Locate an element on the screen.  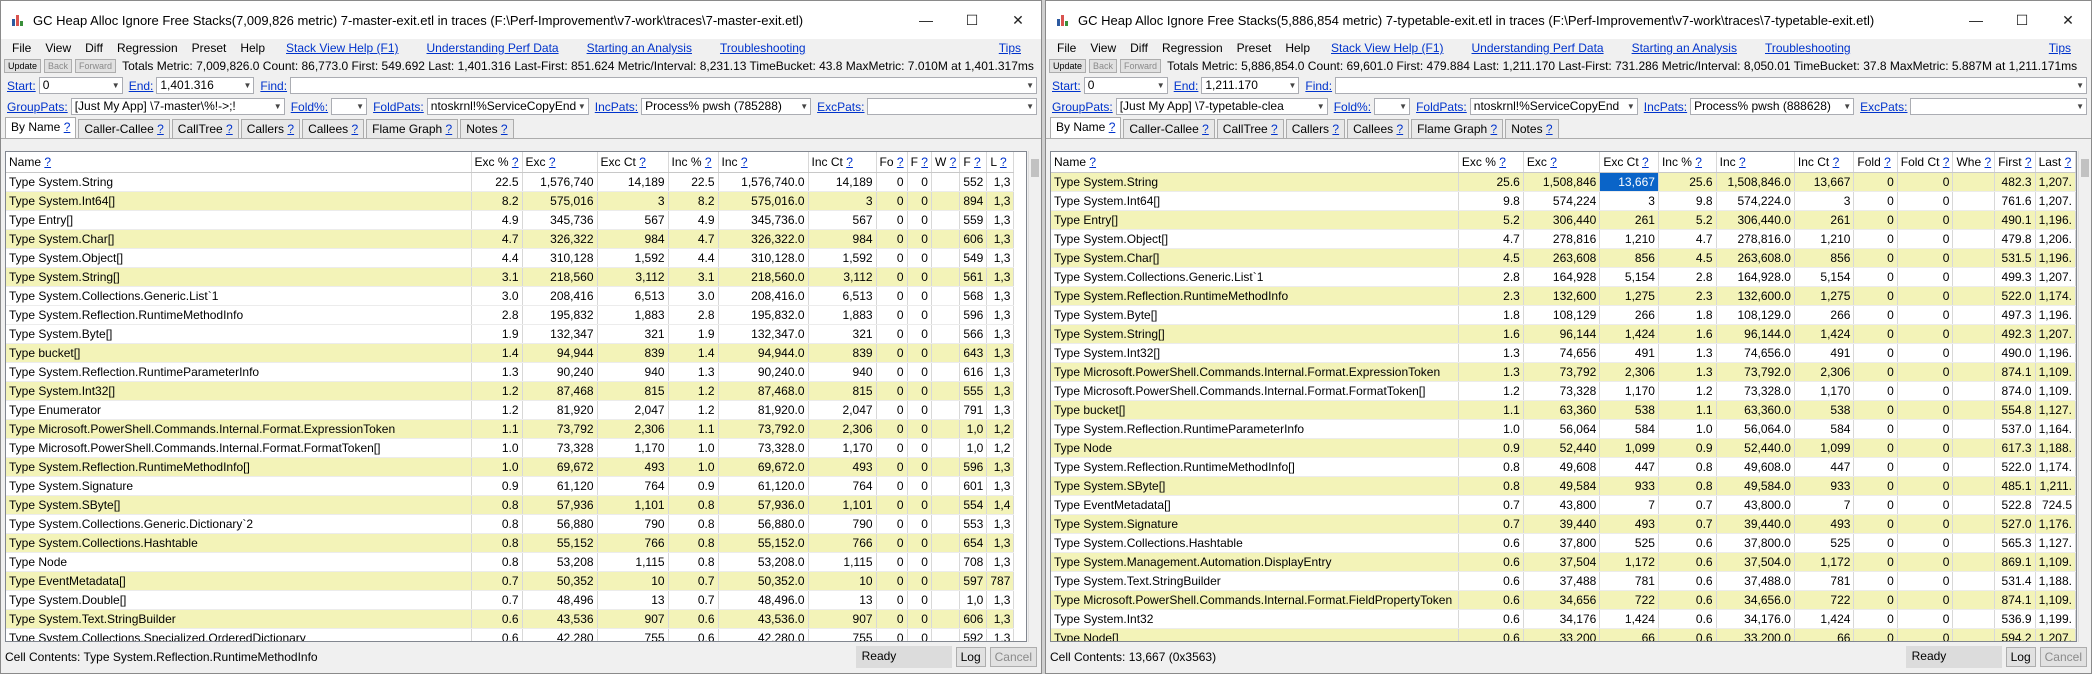
value-cell: 1,099 is located at coordinates (1629, 448).